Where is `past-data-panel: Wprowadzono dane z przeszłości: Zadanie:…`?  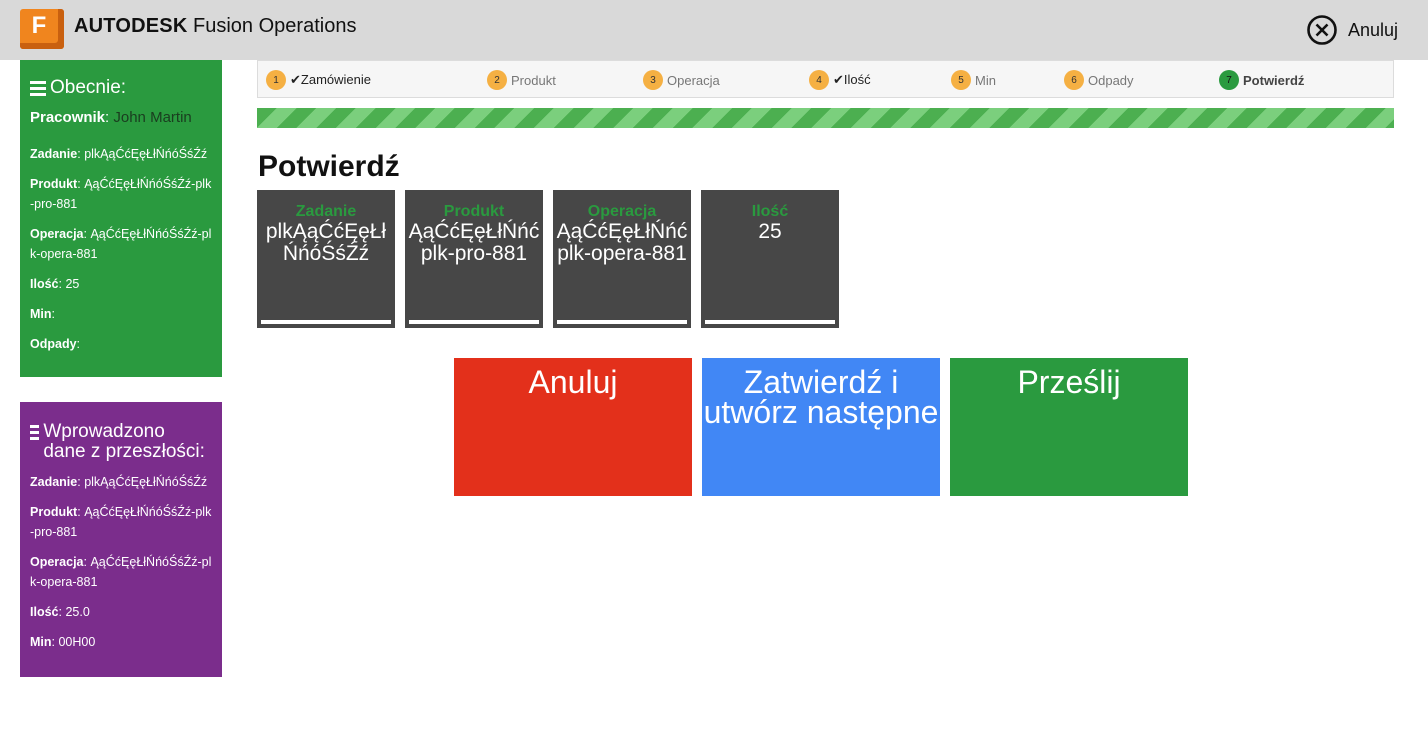
past-data-panel: Wprowadzono dane z przeszłości: Zadanie:… is located at coordinates (121, 539).